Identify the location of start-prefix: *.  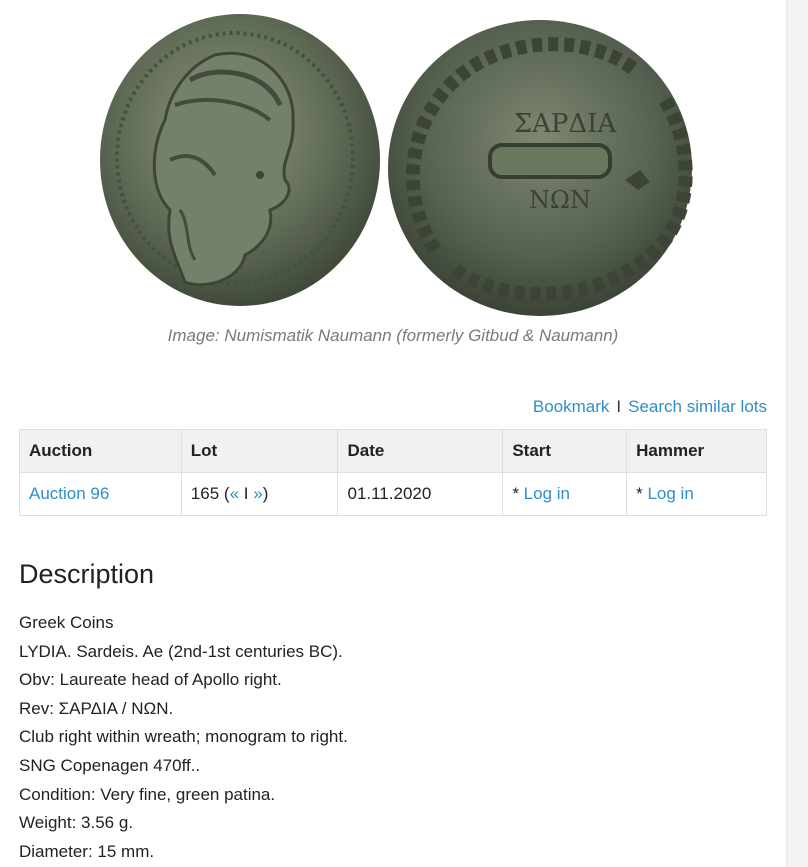
(518, 493).